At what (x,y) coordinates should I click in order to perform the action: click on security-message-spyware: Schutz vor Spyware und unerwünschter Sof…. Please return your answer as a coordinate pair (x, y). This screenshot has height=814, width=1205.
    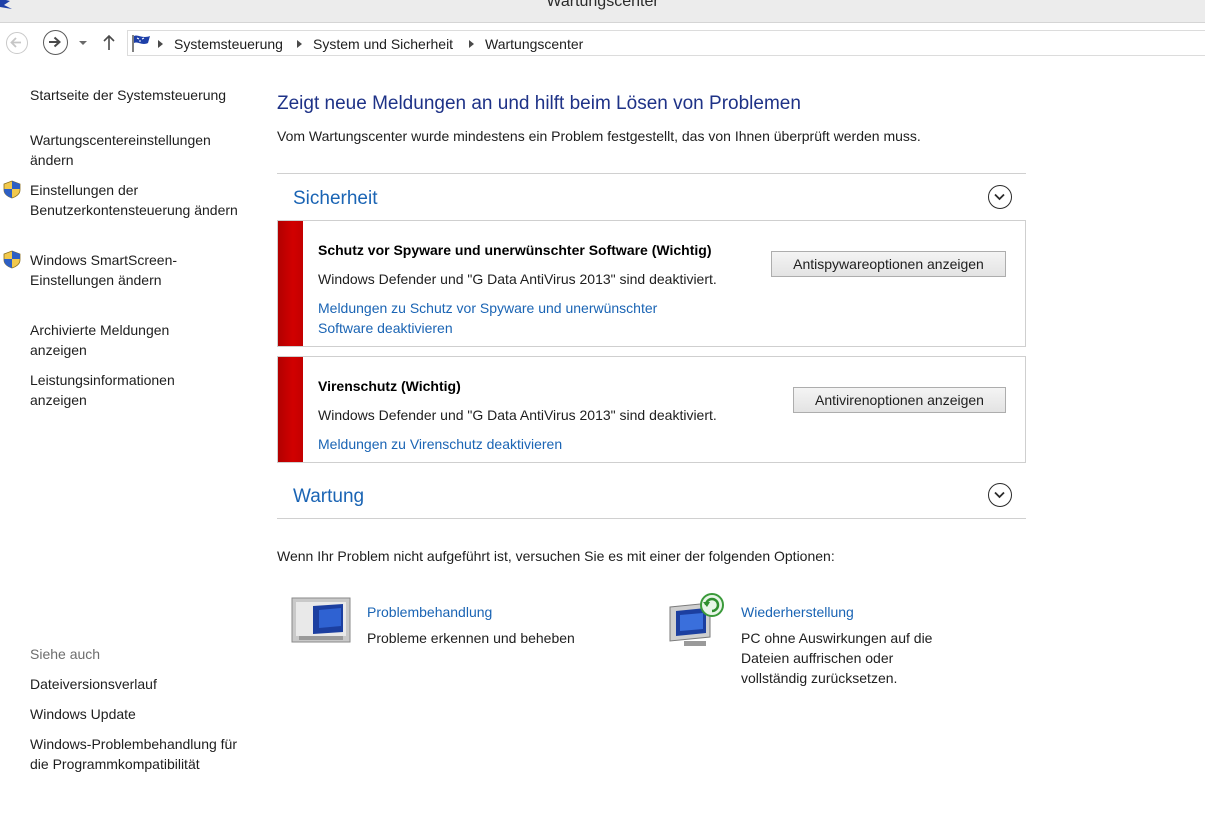
    Looking at the image, I should click on (651, 283).